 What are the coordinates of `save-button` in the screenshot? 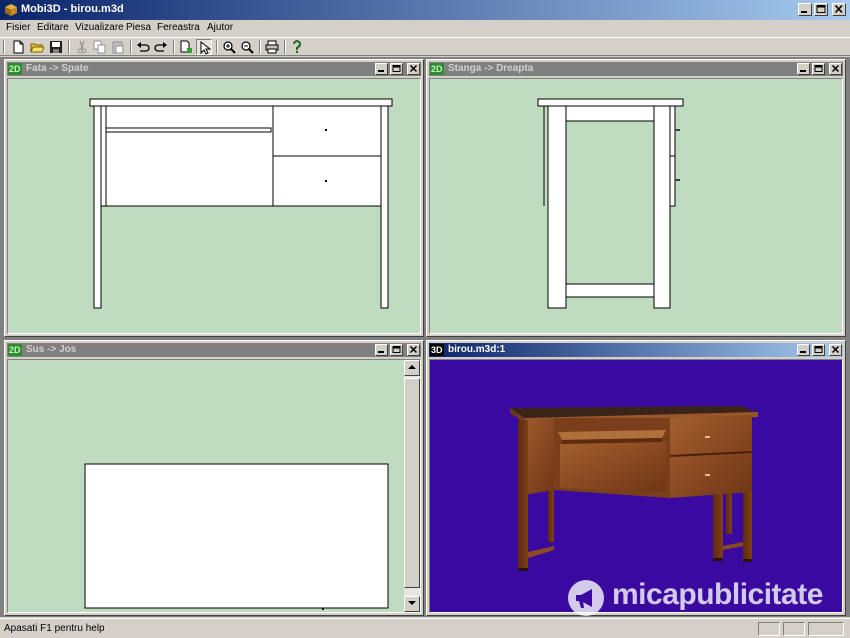 It's located at (56, 47).